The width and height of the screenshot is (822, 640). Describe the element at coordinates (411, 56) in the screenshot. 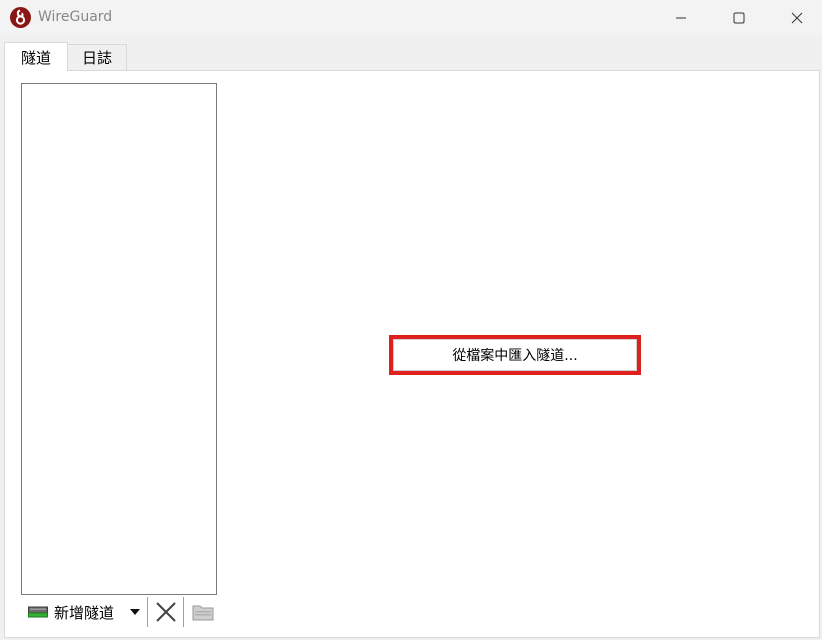

I see `tab-bar: 隧道 日誌` at that location.